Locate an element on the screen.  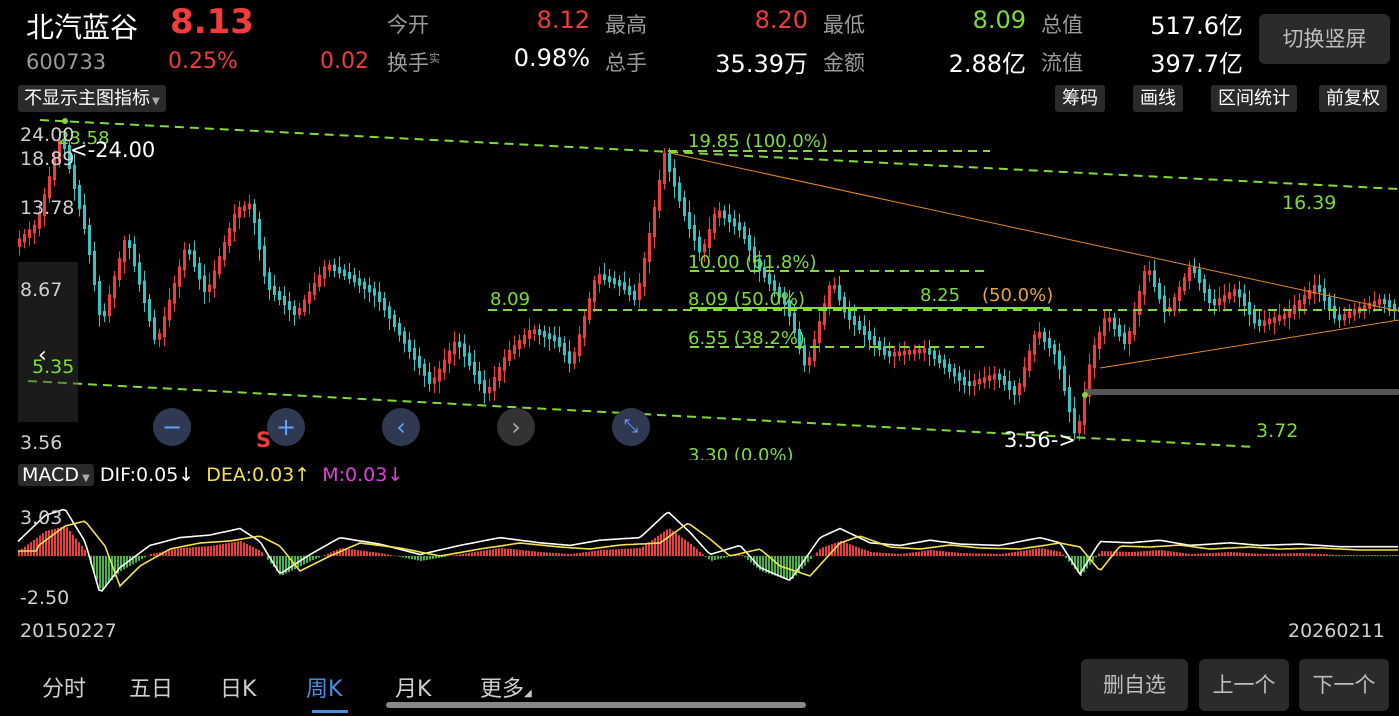
plus-icon: + is located at coordinates (286, 427).